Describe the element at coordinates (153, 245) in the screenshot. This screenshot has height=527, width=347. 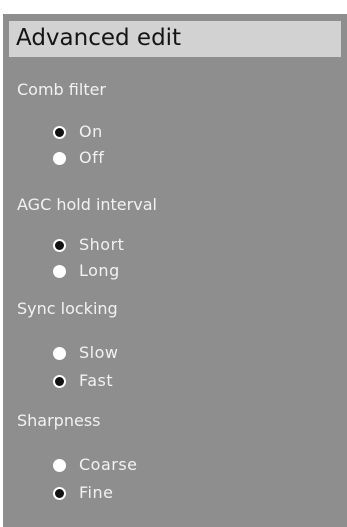
I see `agc-short-option: Short` at that location.